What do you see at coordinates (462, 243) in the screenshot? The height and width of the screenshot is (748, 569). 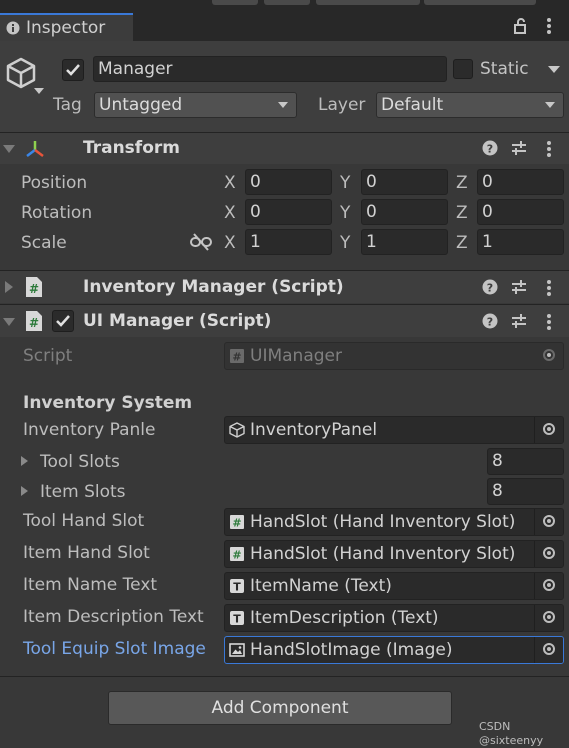 I see `scale-z-axis: Z` at bounding box center [462, 243].